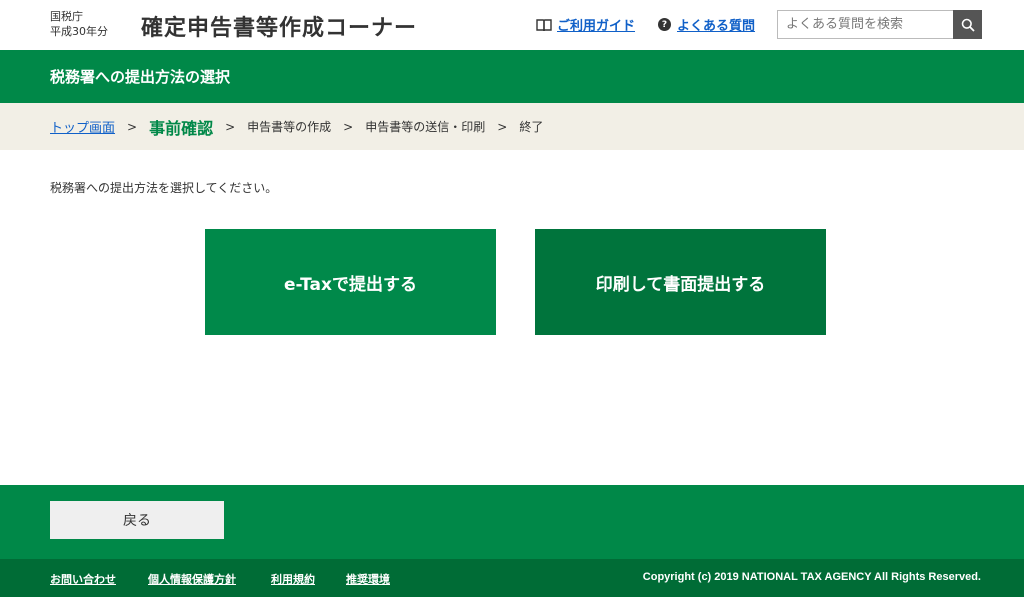 The width and height of the screenshot is (1024, 597). I want to click on search-icon, so click(968, 25).